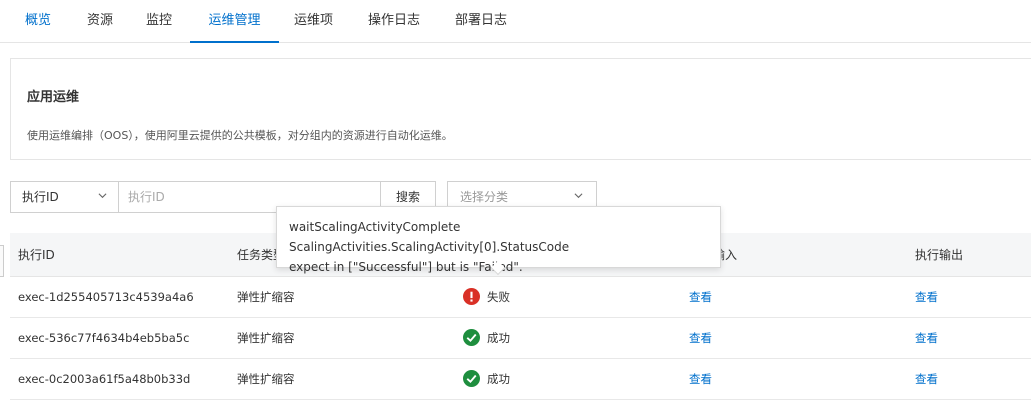 This screenshot has width=1031, height=418. What do you see at coordinates (159, 21) in the screenshot?
I see `tab-monitoring: 监控` at bounding box center [159, 21].